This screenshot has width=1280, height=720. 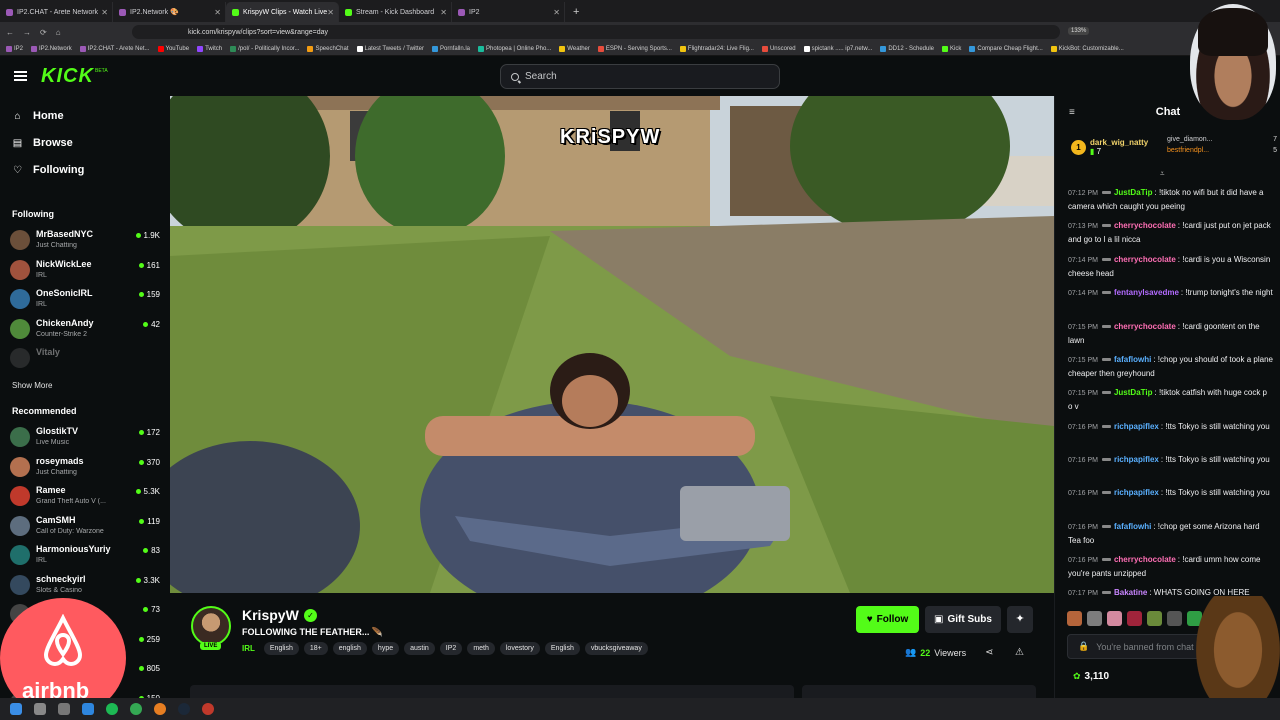 I want to click on streamer-name: KrispyW, so click(x=270, y=615).